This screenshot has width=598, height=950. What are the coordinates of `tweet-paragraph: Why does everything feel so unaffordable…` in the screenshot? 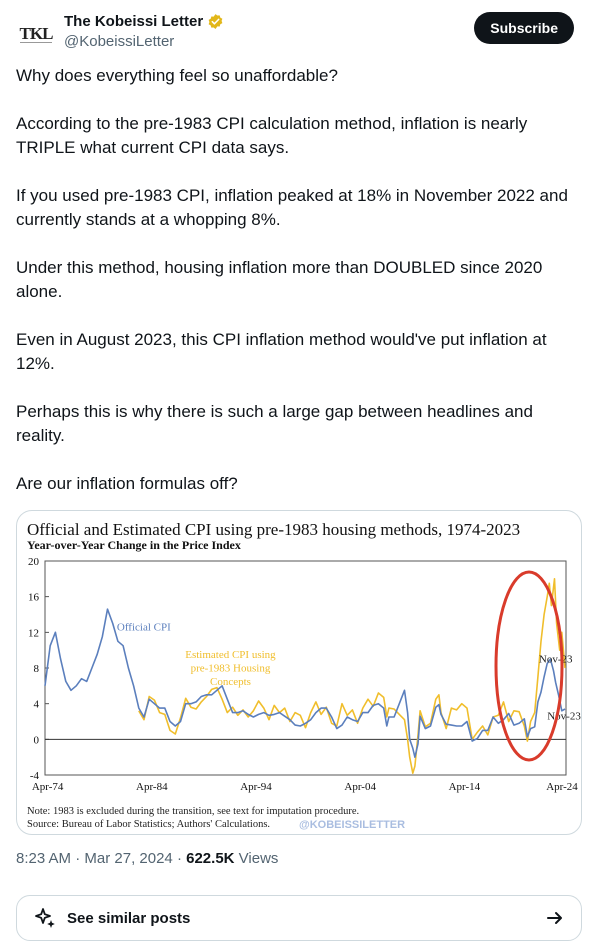 It's located at (177, 75).